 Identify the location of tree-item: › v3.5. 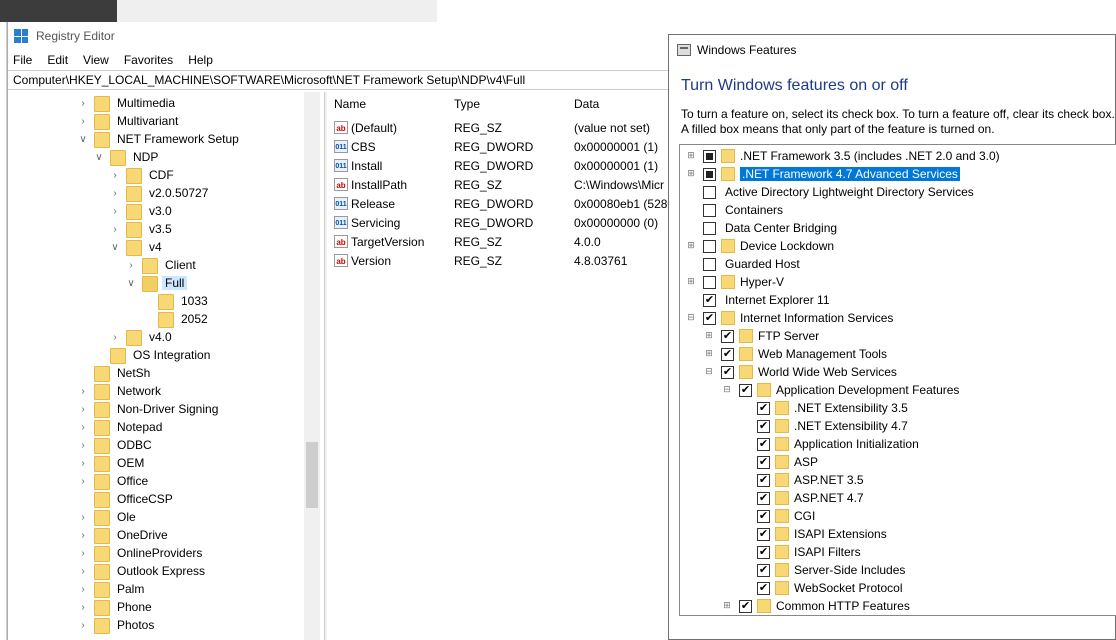
(142, 229).